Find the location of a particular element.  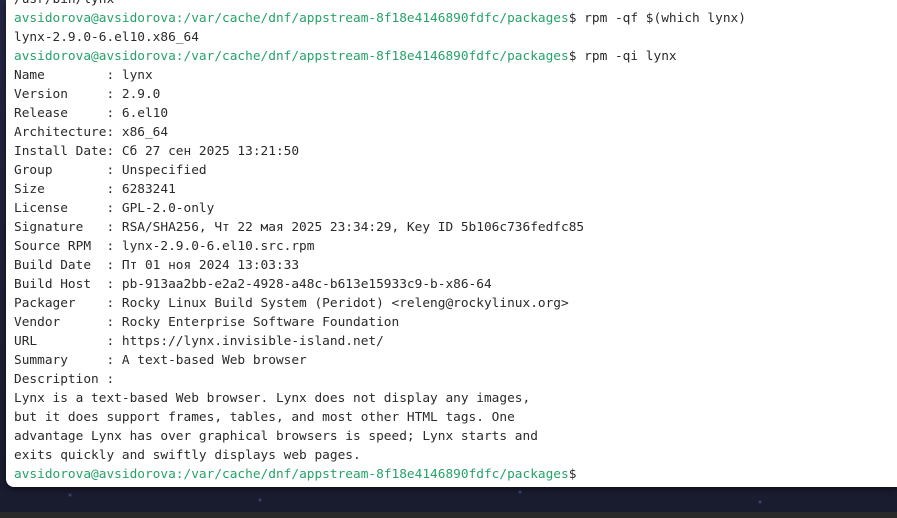

output-line: Size : 6283241 is located at coordinates (95, 189).